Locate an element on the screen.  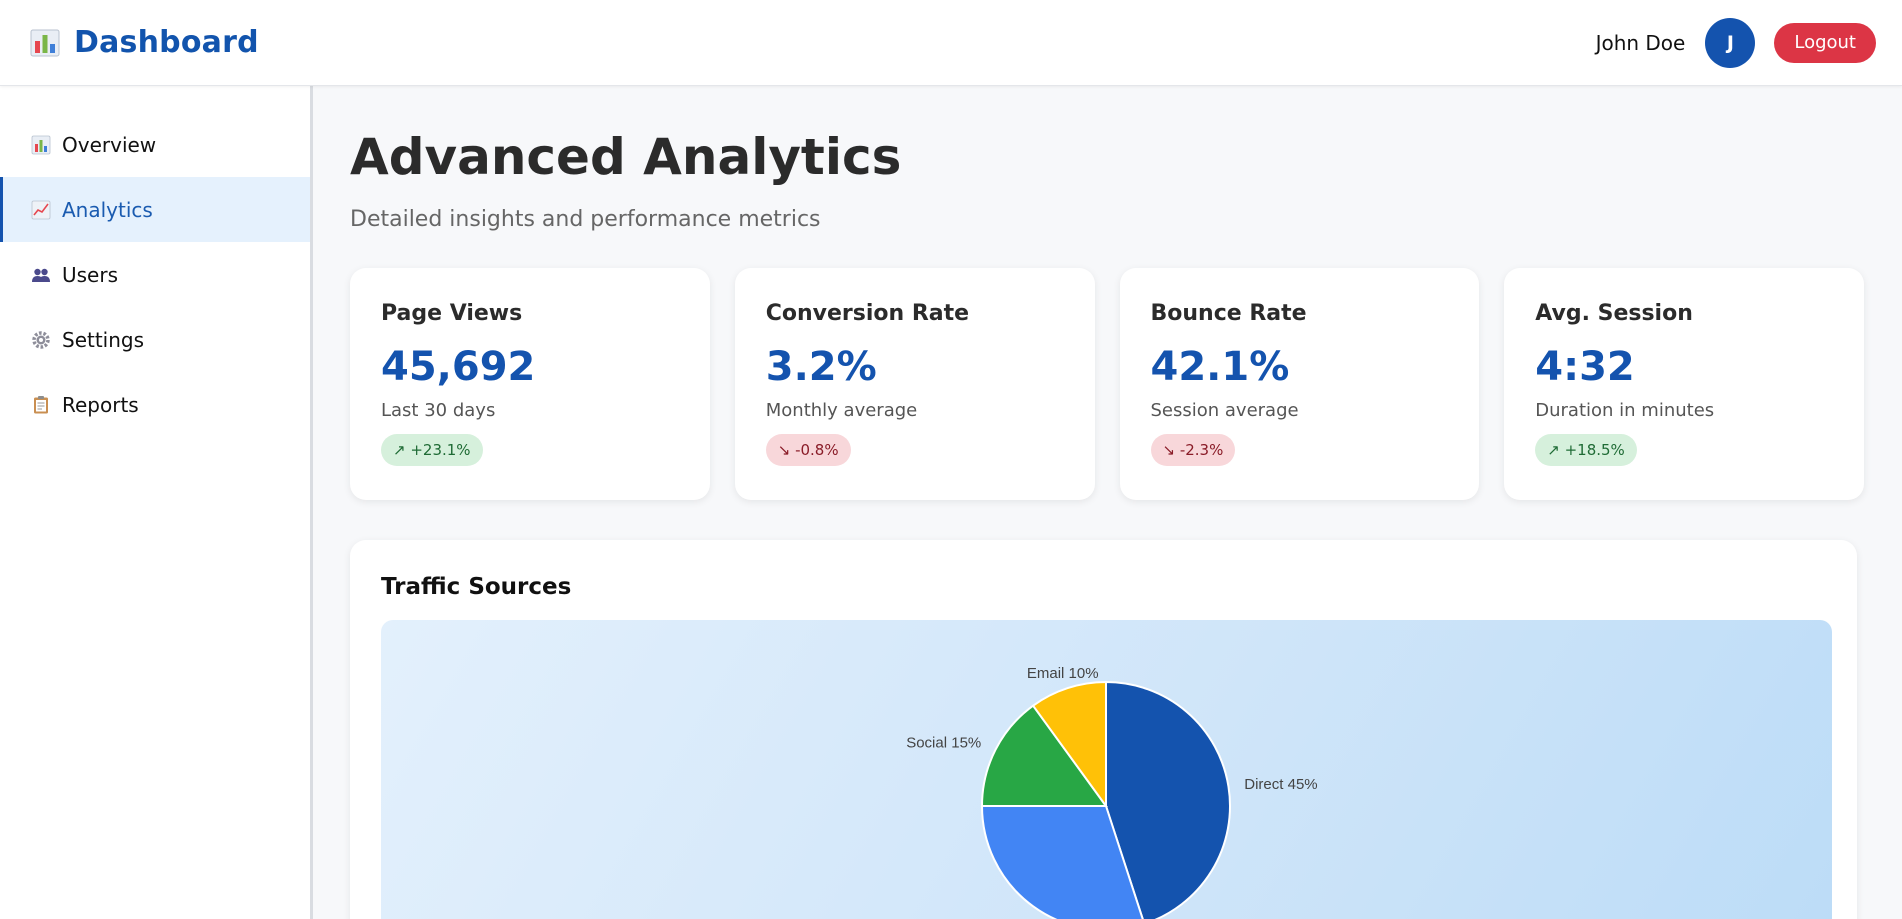
sidebar-item-label: Users is located at coordinates (90, 274).